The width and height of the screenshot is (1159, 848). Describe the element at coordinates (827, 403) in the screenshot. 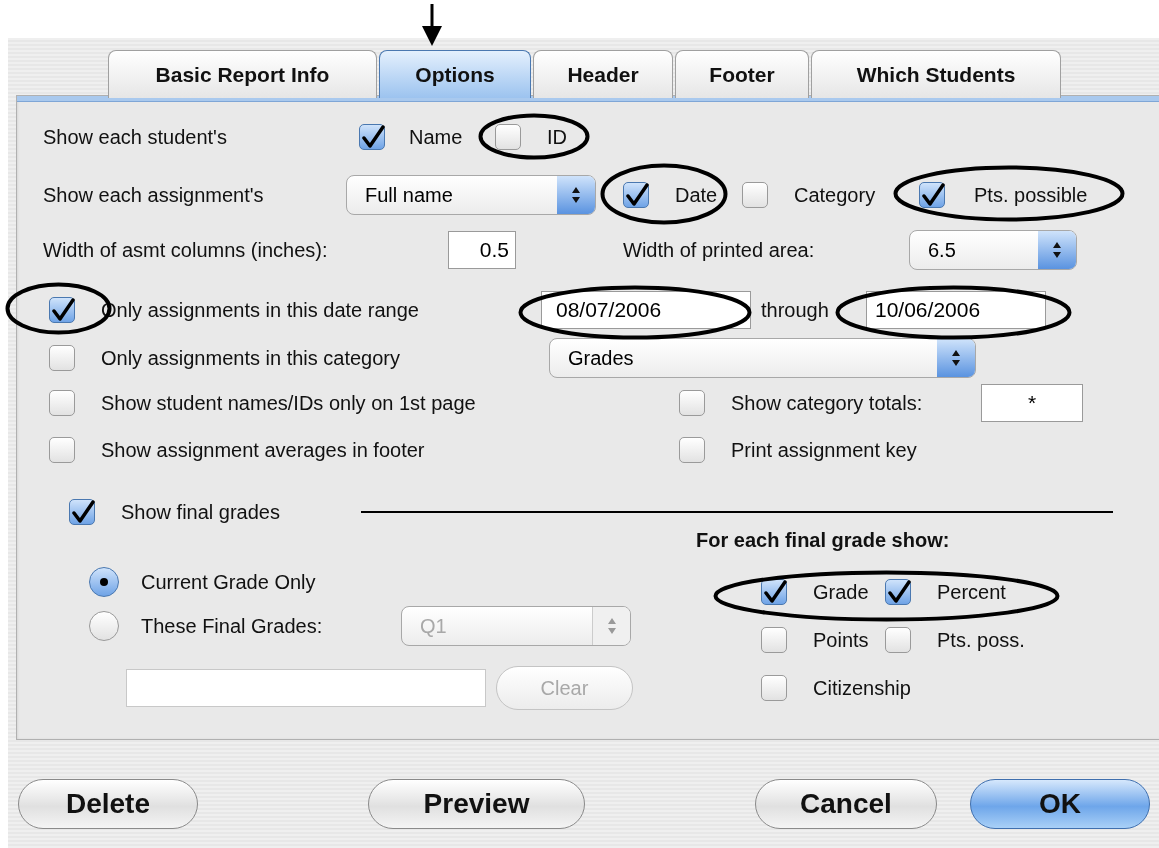

I see `option-label: Show category totals:` at that location.